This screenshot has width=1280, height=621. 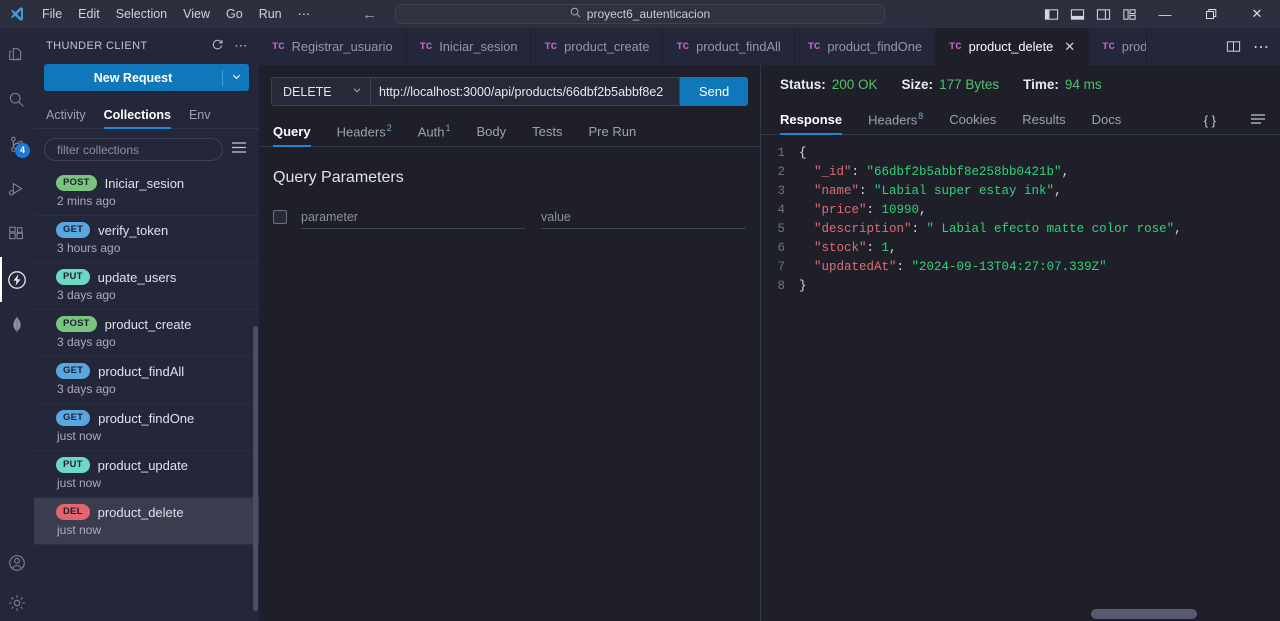 What do you see at coordinates (17, 562) in the screenshot?
I see `account-icon` at bounding box center [17, 562].